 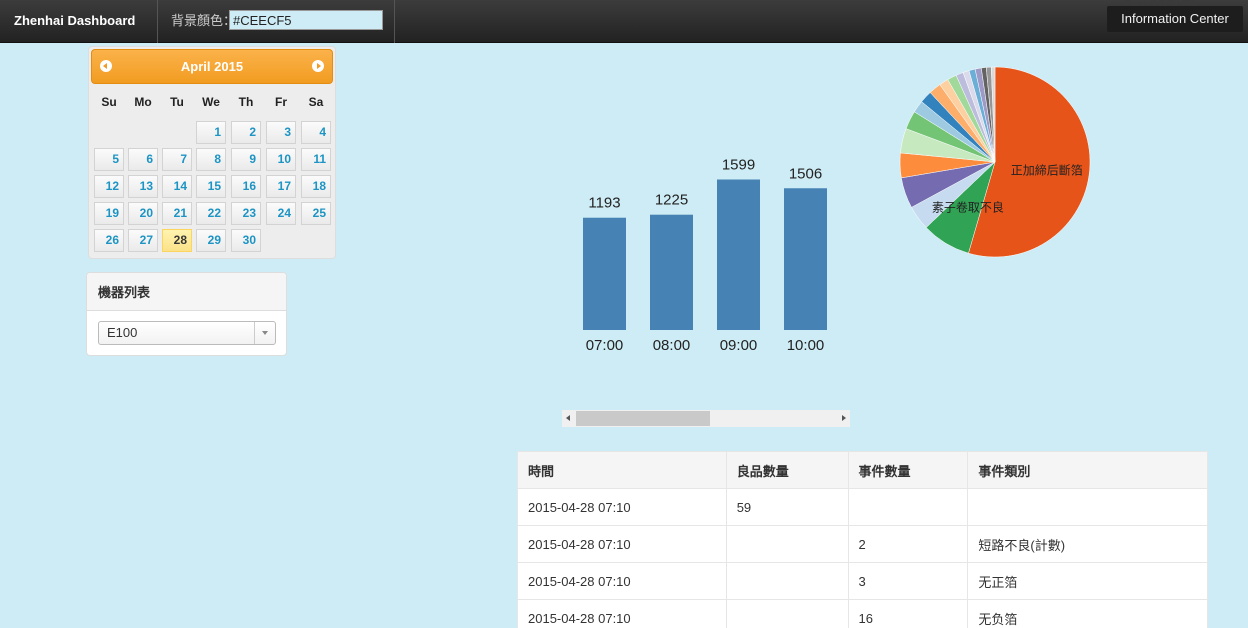 What do you see at coordinates (211, 159) in the screenshot?
I see `calendar-day: 8` at bounding box center [211, 159].